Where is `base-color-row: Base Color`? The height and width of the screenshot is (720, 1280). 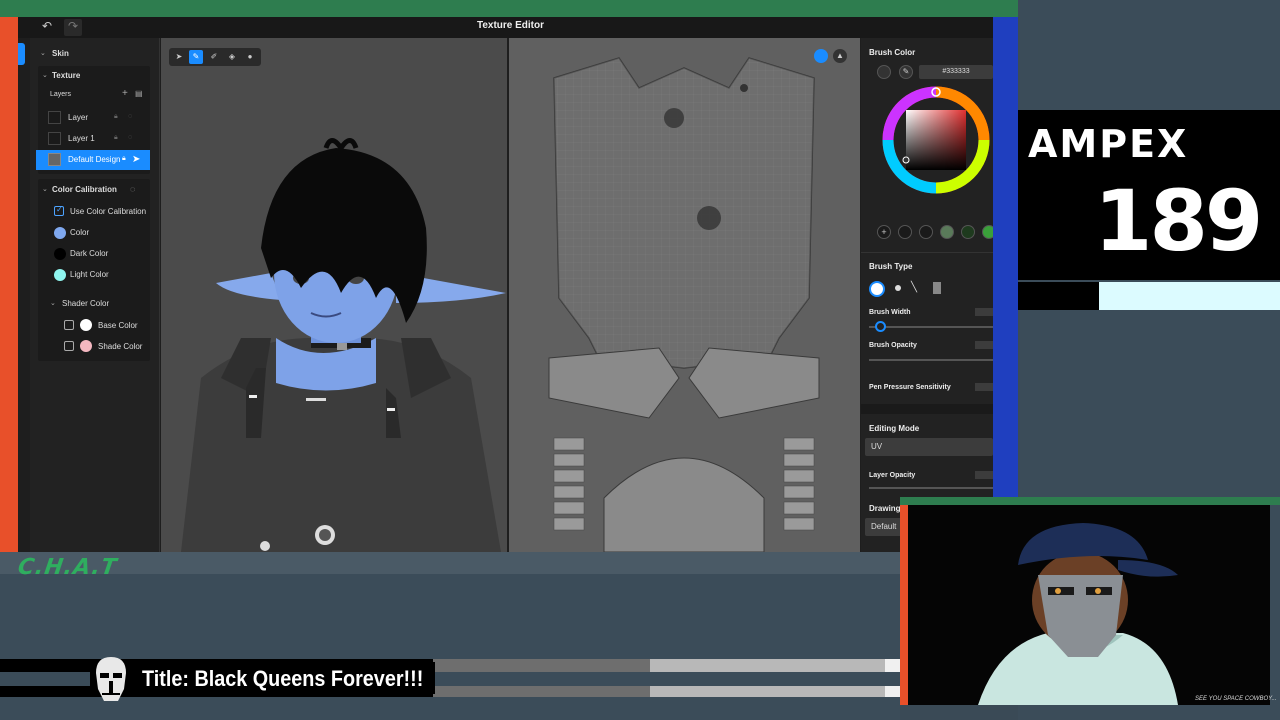 base-color-row: Base Color is located at coordinates (103, 326).